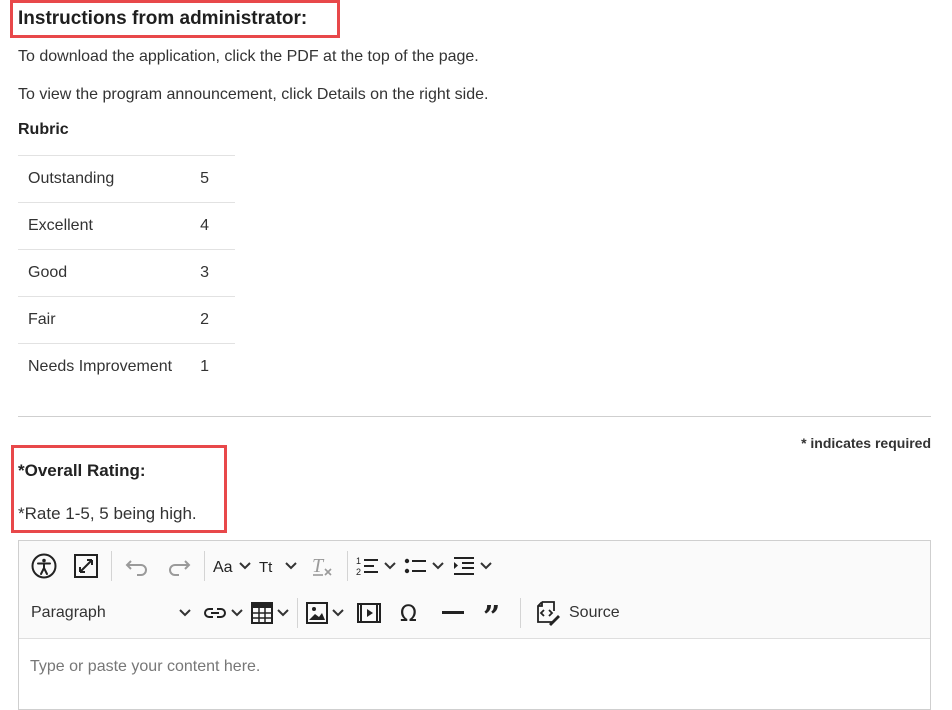  I want to click on font-size-icon: Aa, so click(223, 567).